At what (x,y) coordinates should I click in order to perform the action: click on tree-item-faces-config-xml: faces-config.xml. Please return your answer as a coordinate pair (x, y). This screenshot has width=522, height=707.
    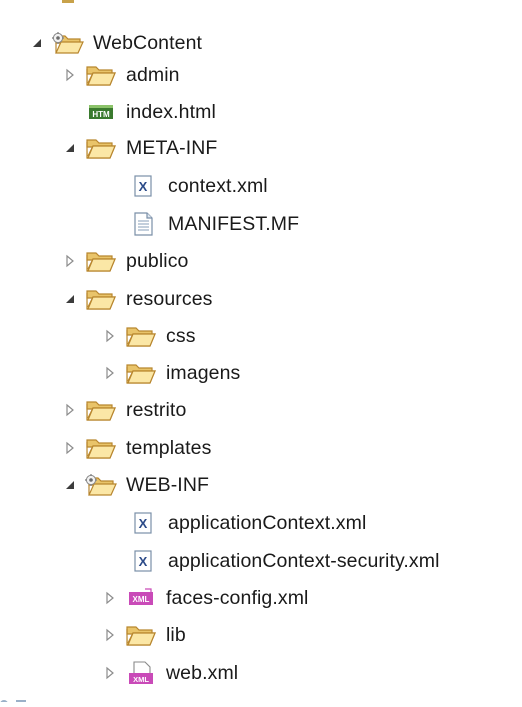
    Looking at the image, I should click on (205, 598).